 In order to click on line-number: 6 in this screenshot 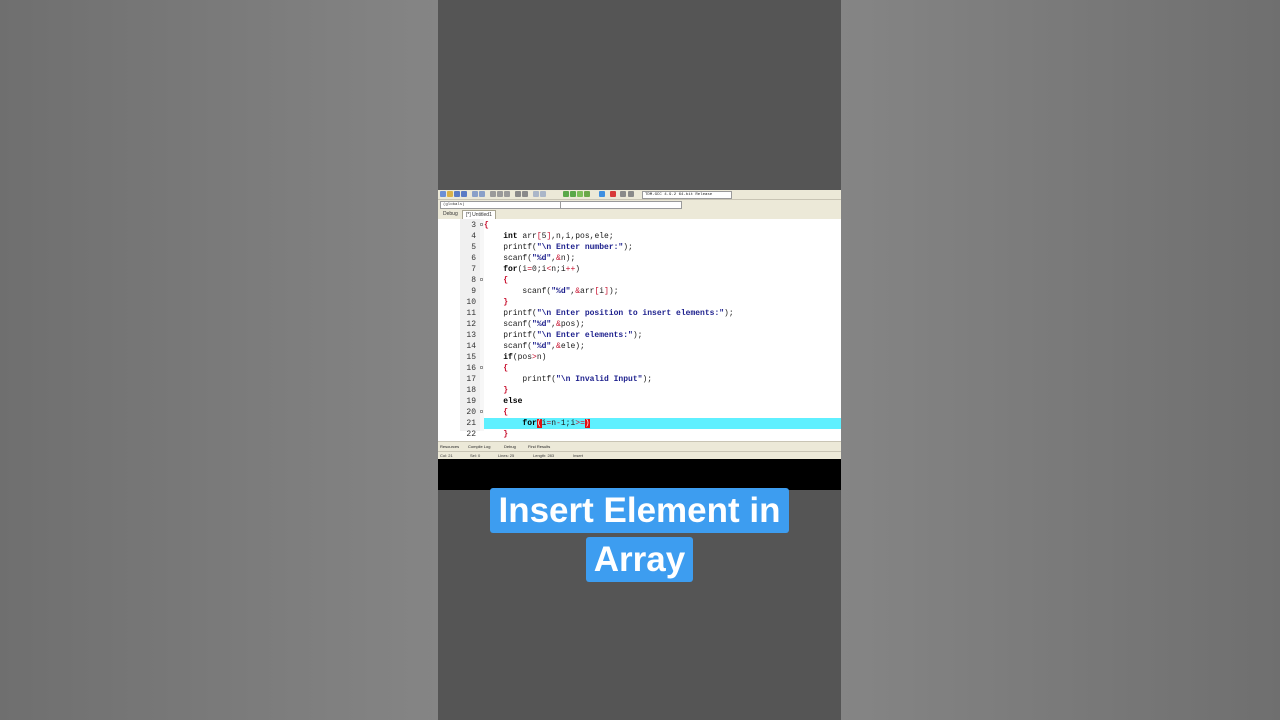, I will do `click(473, 258)`.